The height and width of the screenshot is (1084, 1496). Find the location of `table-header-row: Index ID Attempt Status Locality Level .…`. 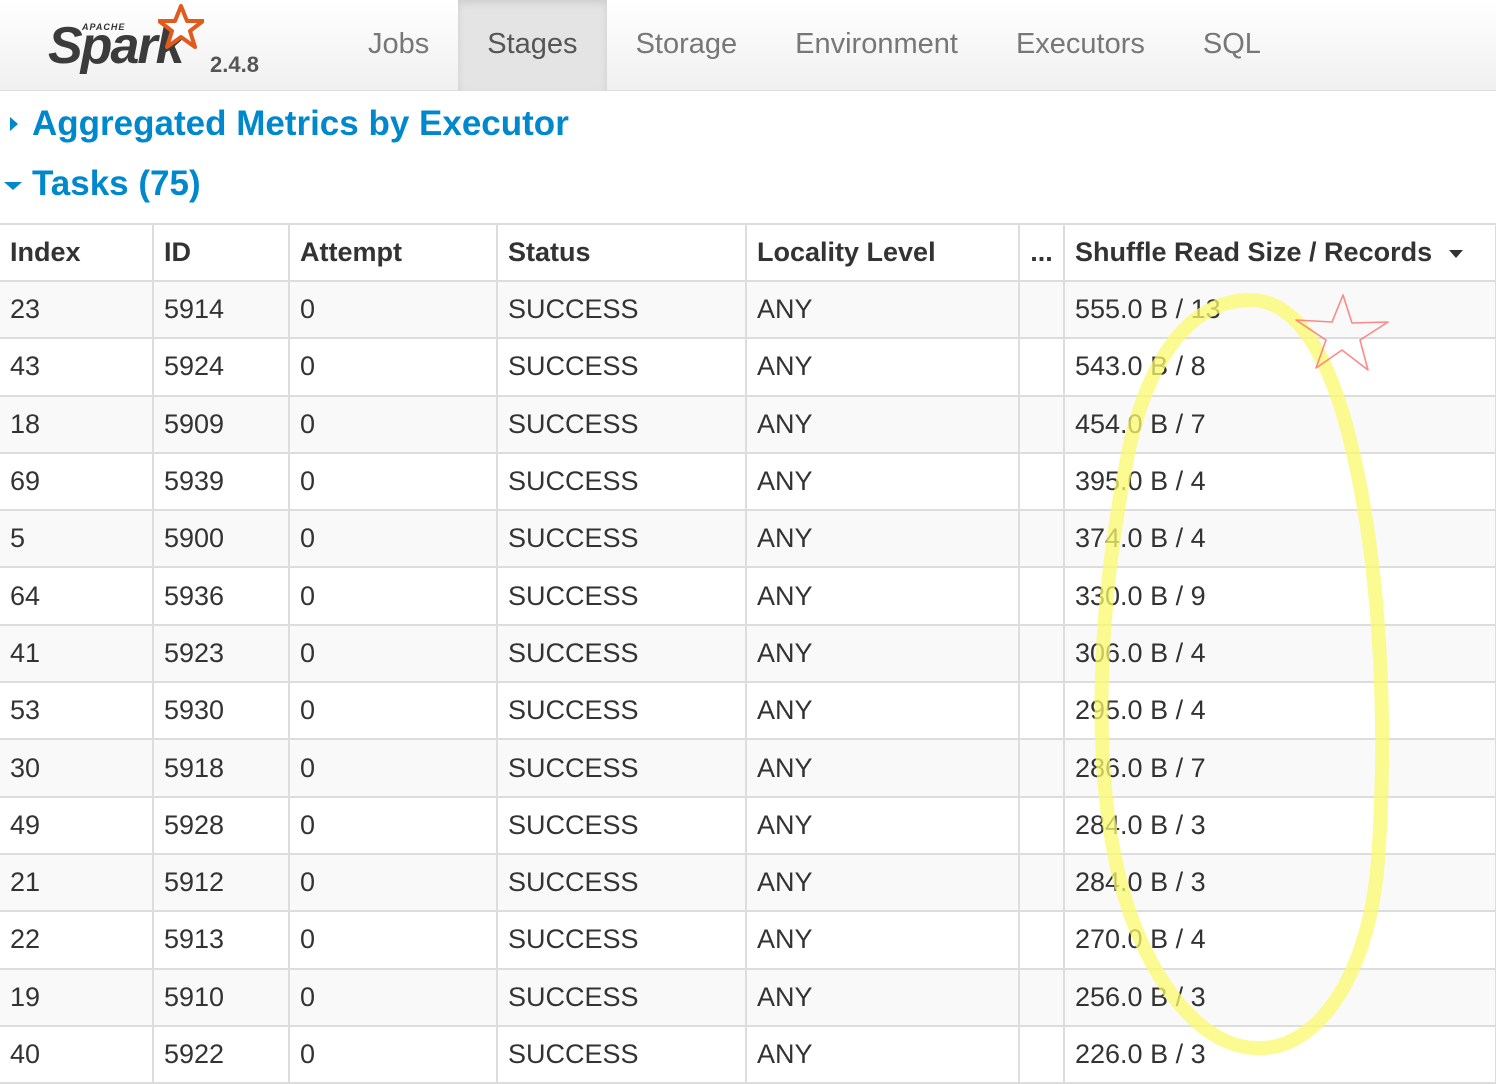

table-header-row: Index ID Attempt Status Locality Level .… is located at coordinates (748, 253).